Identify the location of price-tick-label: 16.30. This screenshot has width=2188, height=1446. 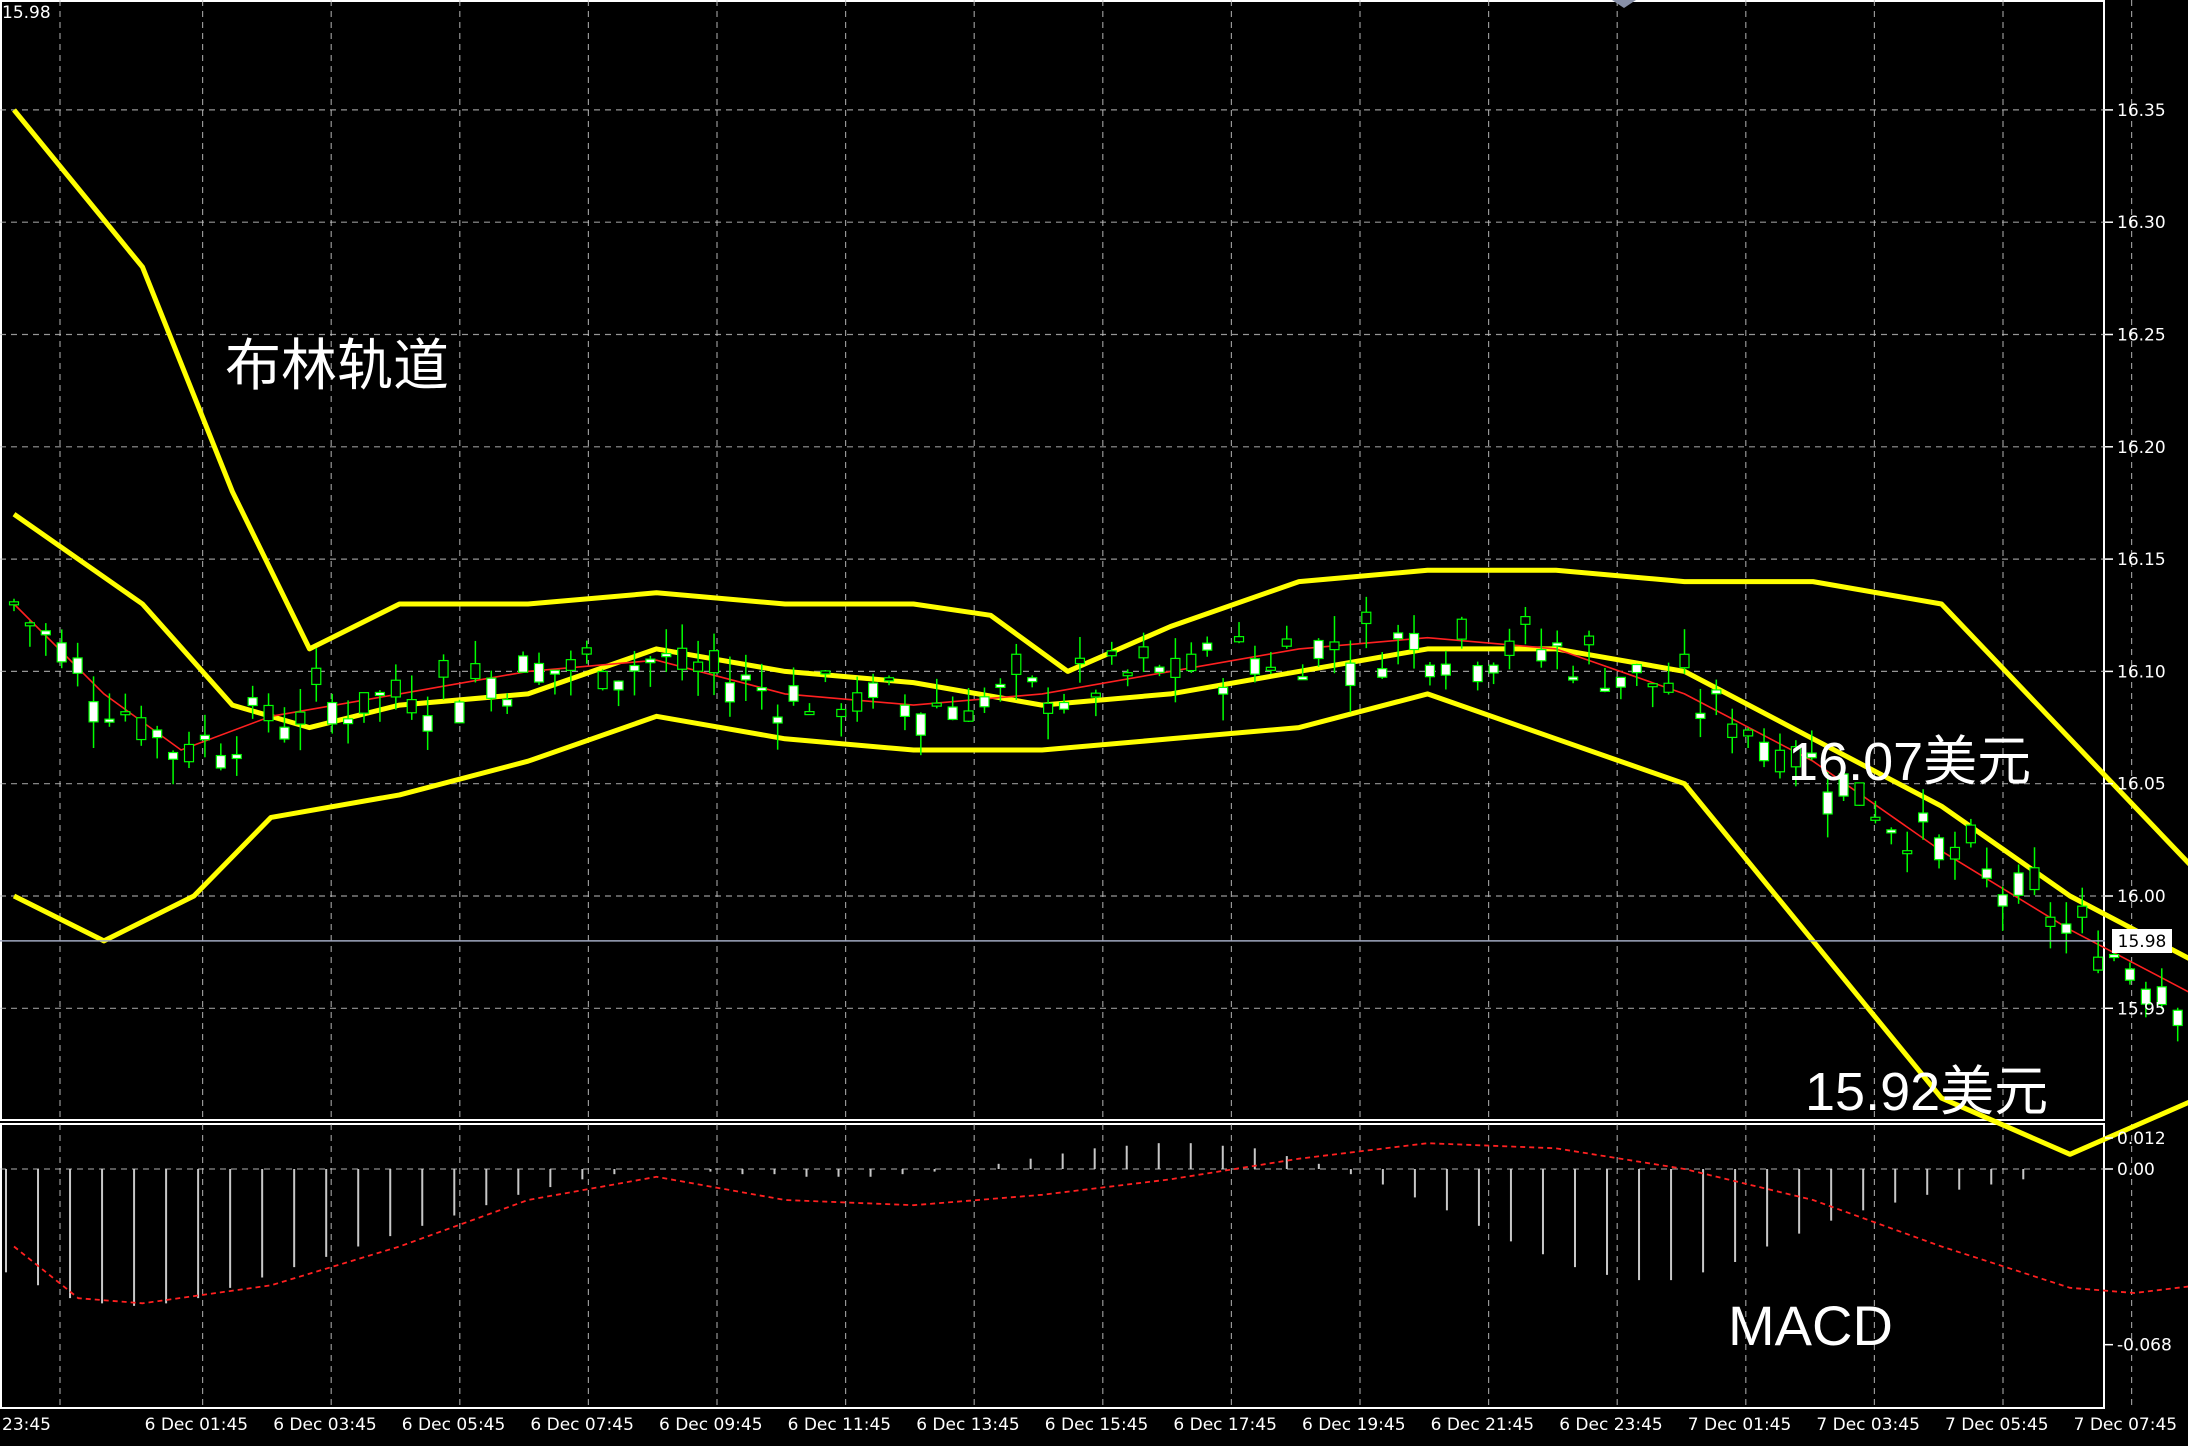
(2141, 223).